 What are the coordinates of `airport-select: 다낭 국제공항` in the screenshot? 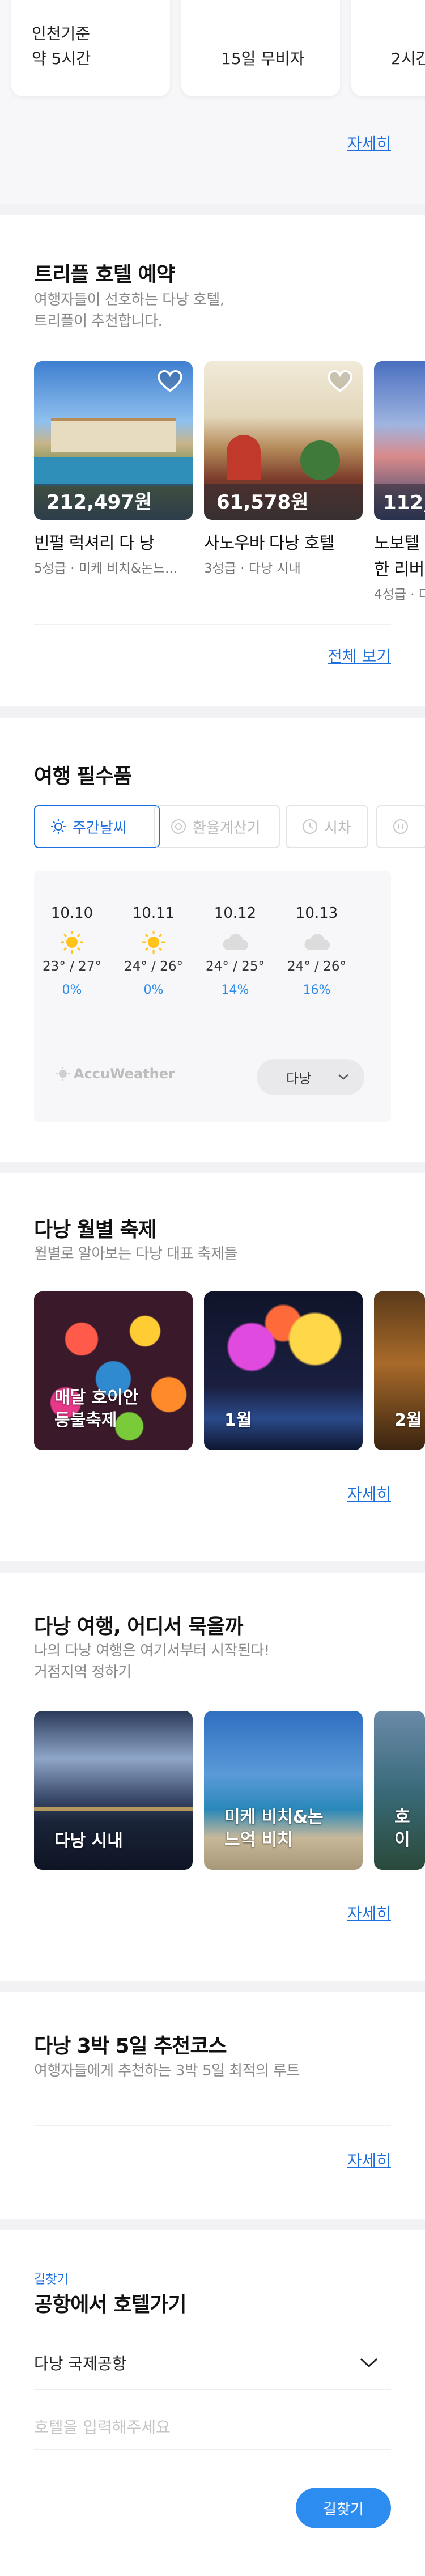 It's located at (212, 2365).